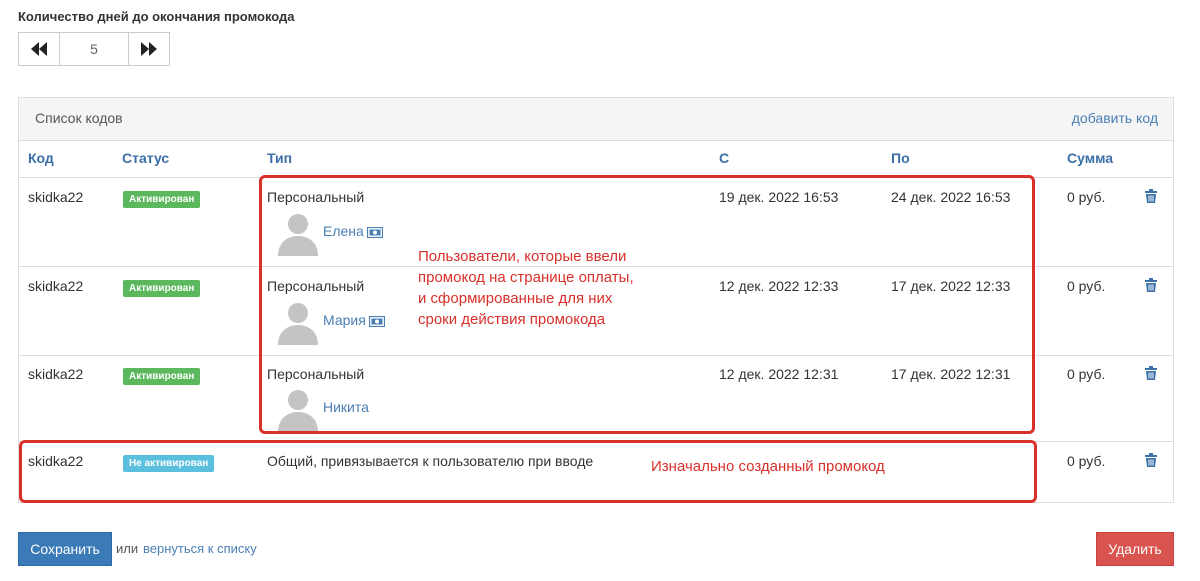 This screenshot has height=581, width=1200. What do you see at coordinates (79, 118) in the screenshot?
I see `panel-title: Список кодов` at bounding box center [79, 118].